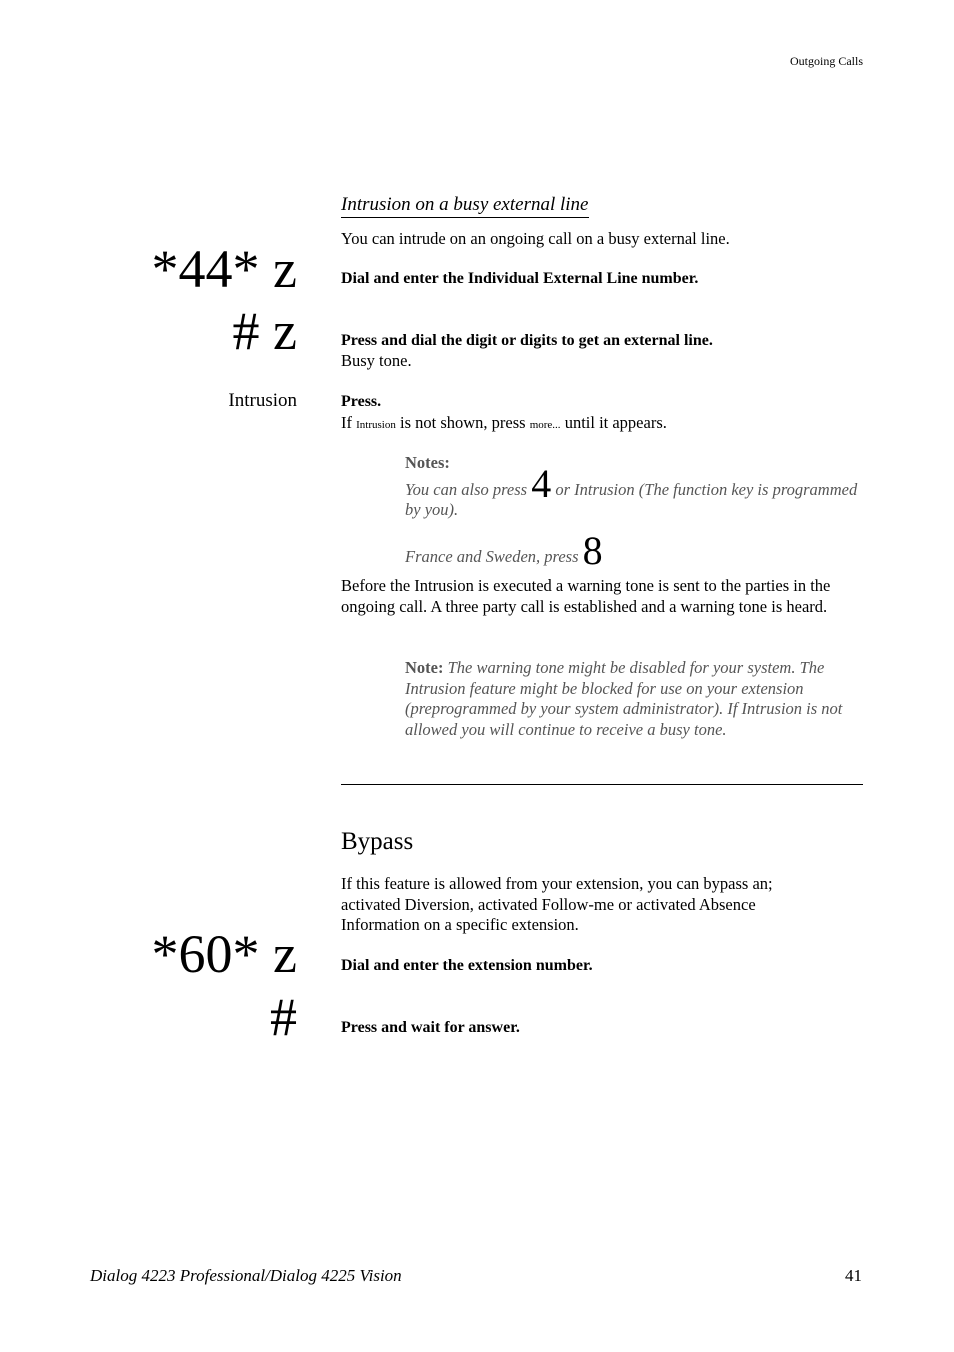 The image size is (954, 1352). I want to click on key-4: 4, so click(541, 483).